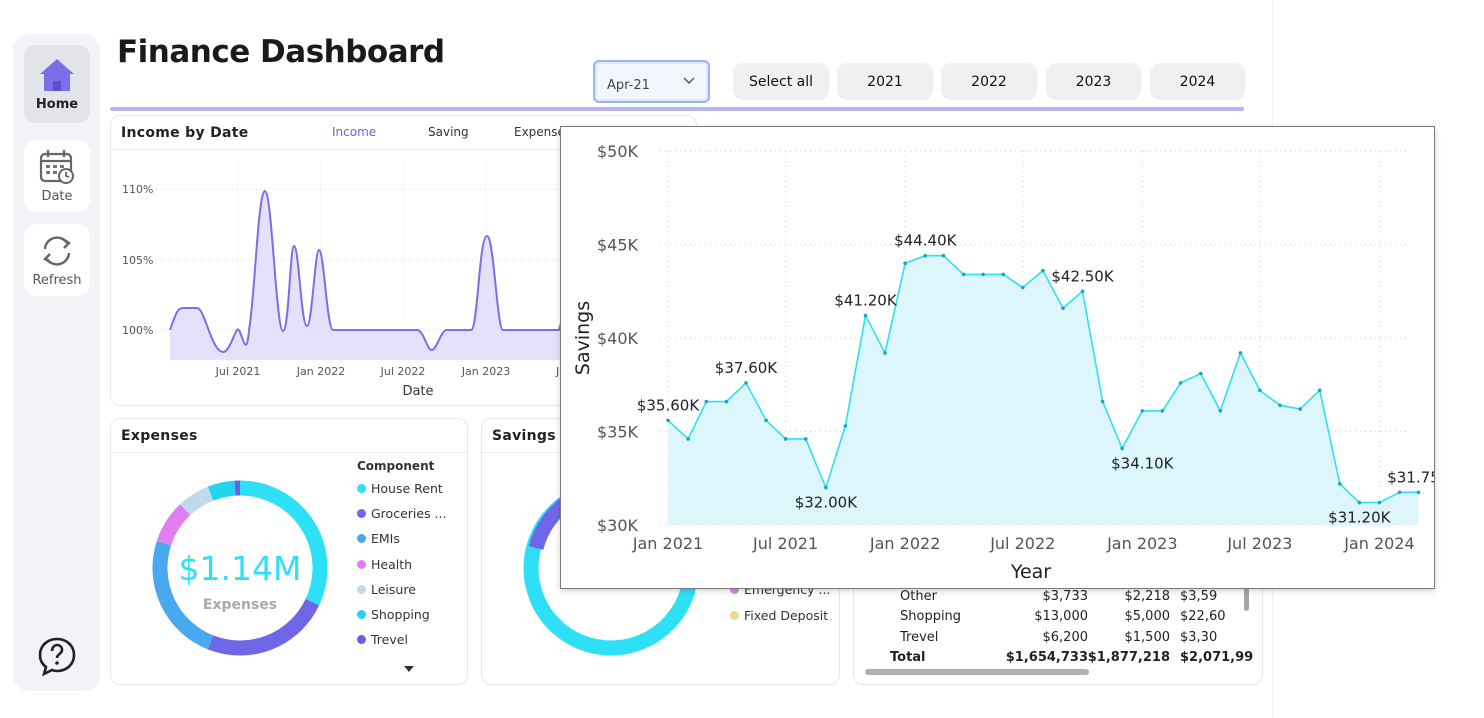 This screenshot has height=718, width=1484. I want to click on nav-home: Home, so click(57, 84).